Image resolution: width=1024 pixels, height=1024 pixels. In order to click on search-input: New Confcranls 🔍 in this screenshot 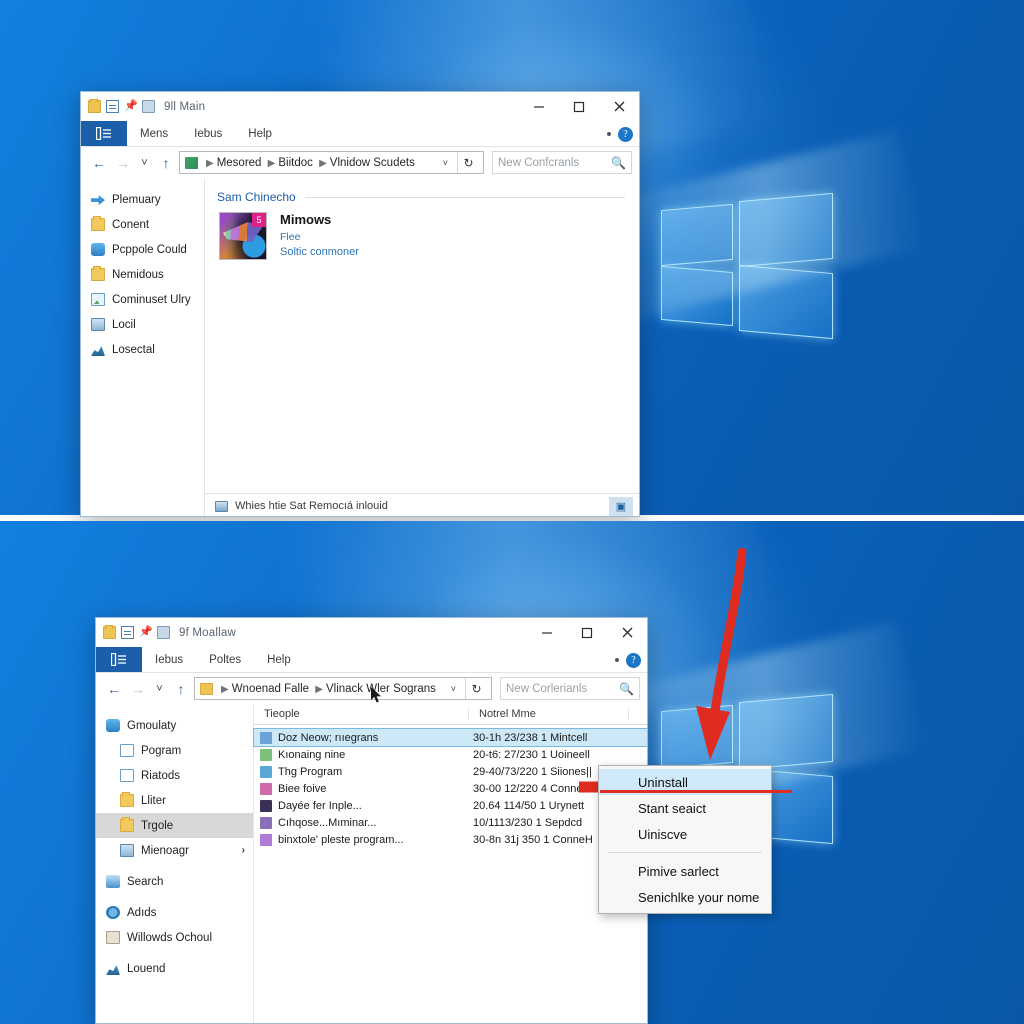, I will do `click(562, 162)`.